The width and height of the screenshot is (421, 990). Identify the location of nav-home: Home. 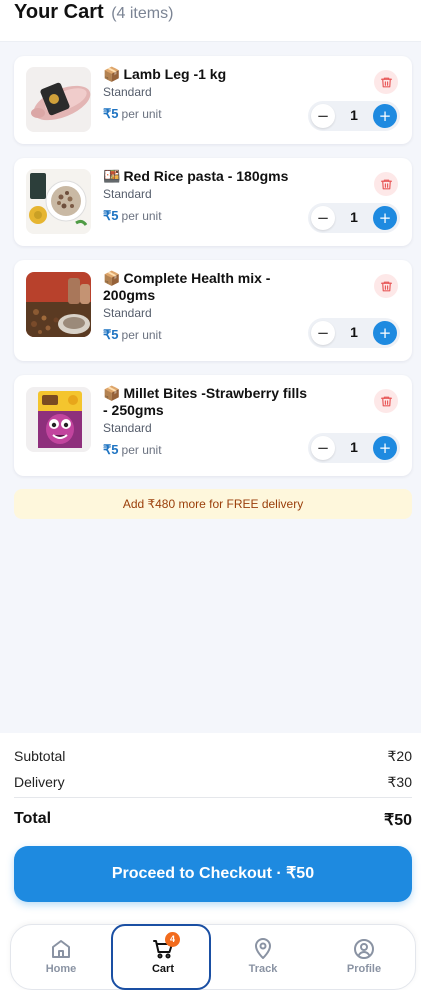
(61, 957).